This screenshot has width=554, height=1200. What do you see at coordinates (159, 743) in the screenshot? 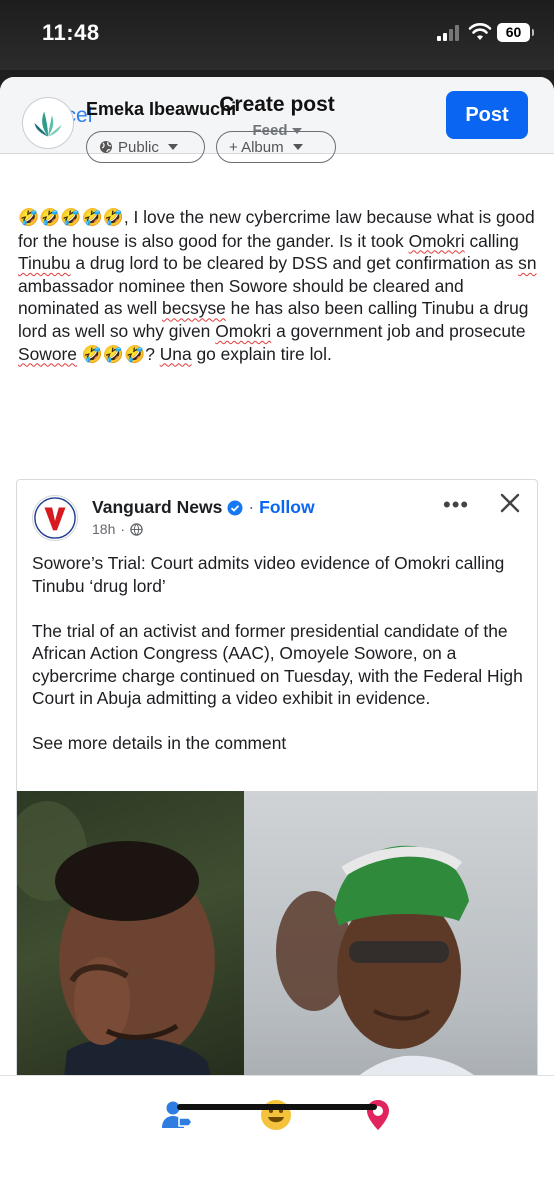
I see `see-more-text: See more details in the comment` at bounding box center [159, 743].